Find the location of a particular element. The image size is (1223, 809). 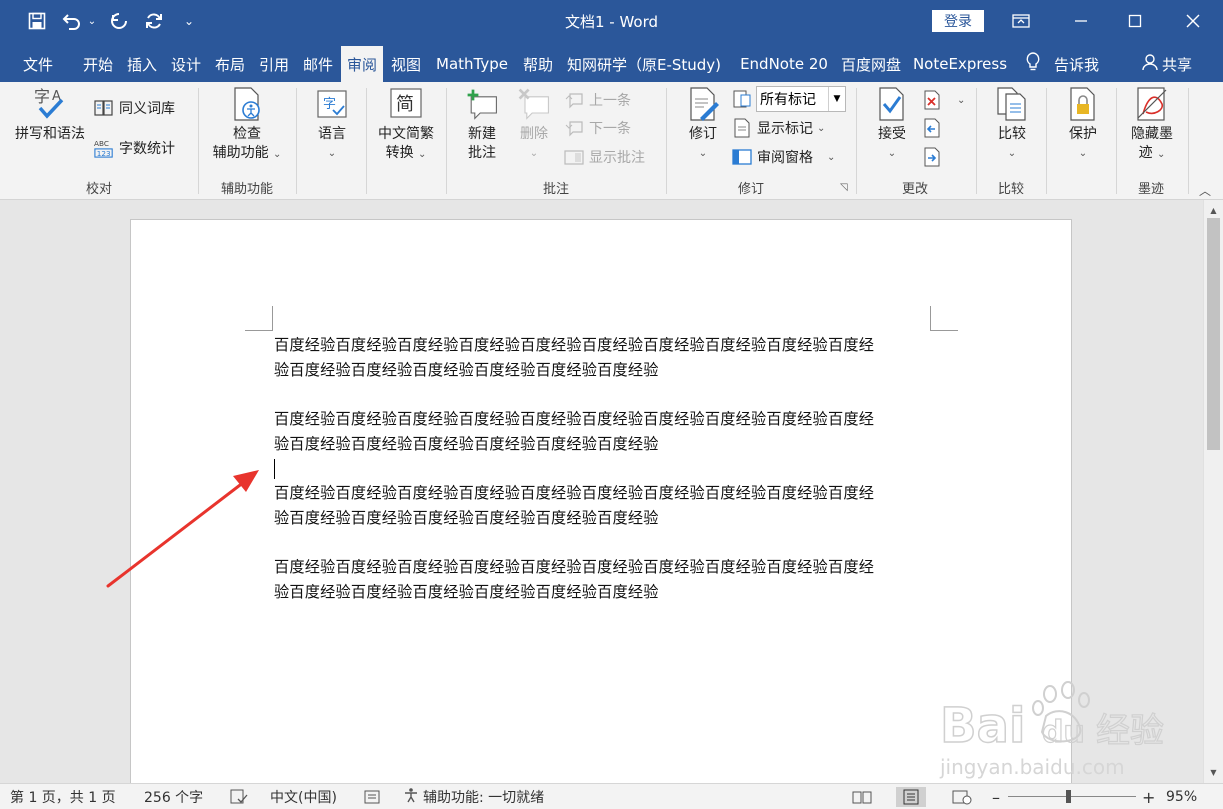

next-change-button is located at coordinates (934, 157).